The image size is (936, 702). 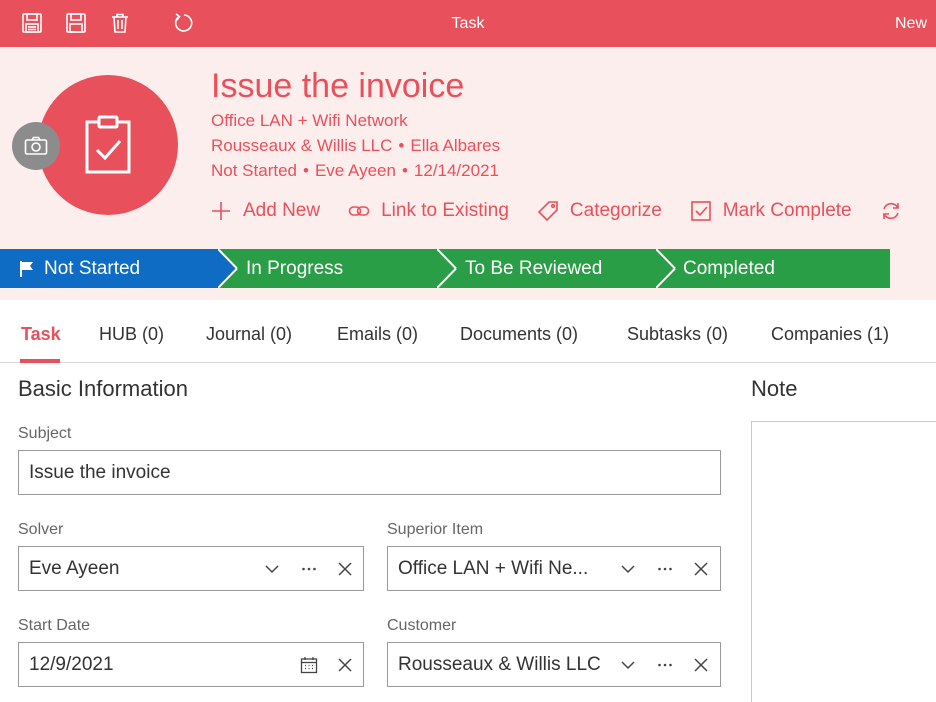 I want to click on link-existing-label: Link to Existing, so click(x=445, y=210).